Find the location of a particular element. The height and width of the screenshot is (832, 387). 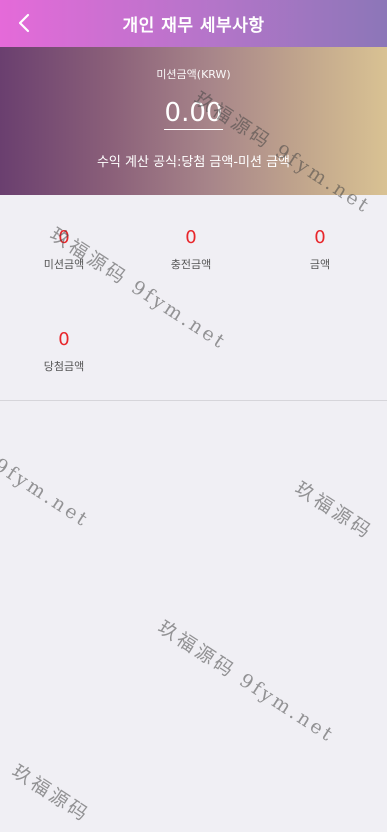

stat-label: 당첨금액 is located at coordinates (64, 366).